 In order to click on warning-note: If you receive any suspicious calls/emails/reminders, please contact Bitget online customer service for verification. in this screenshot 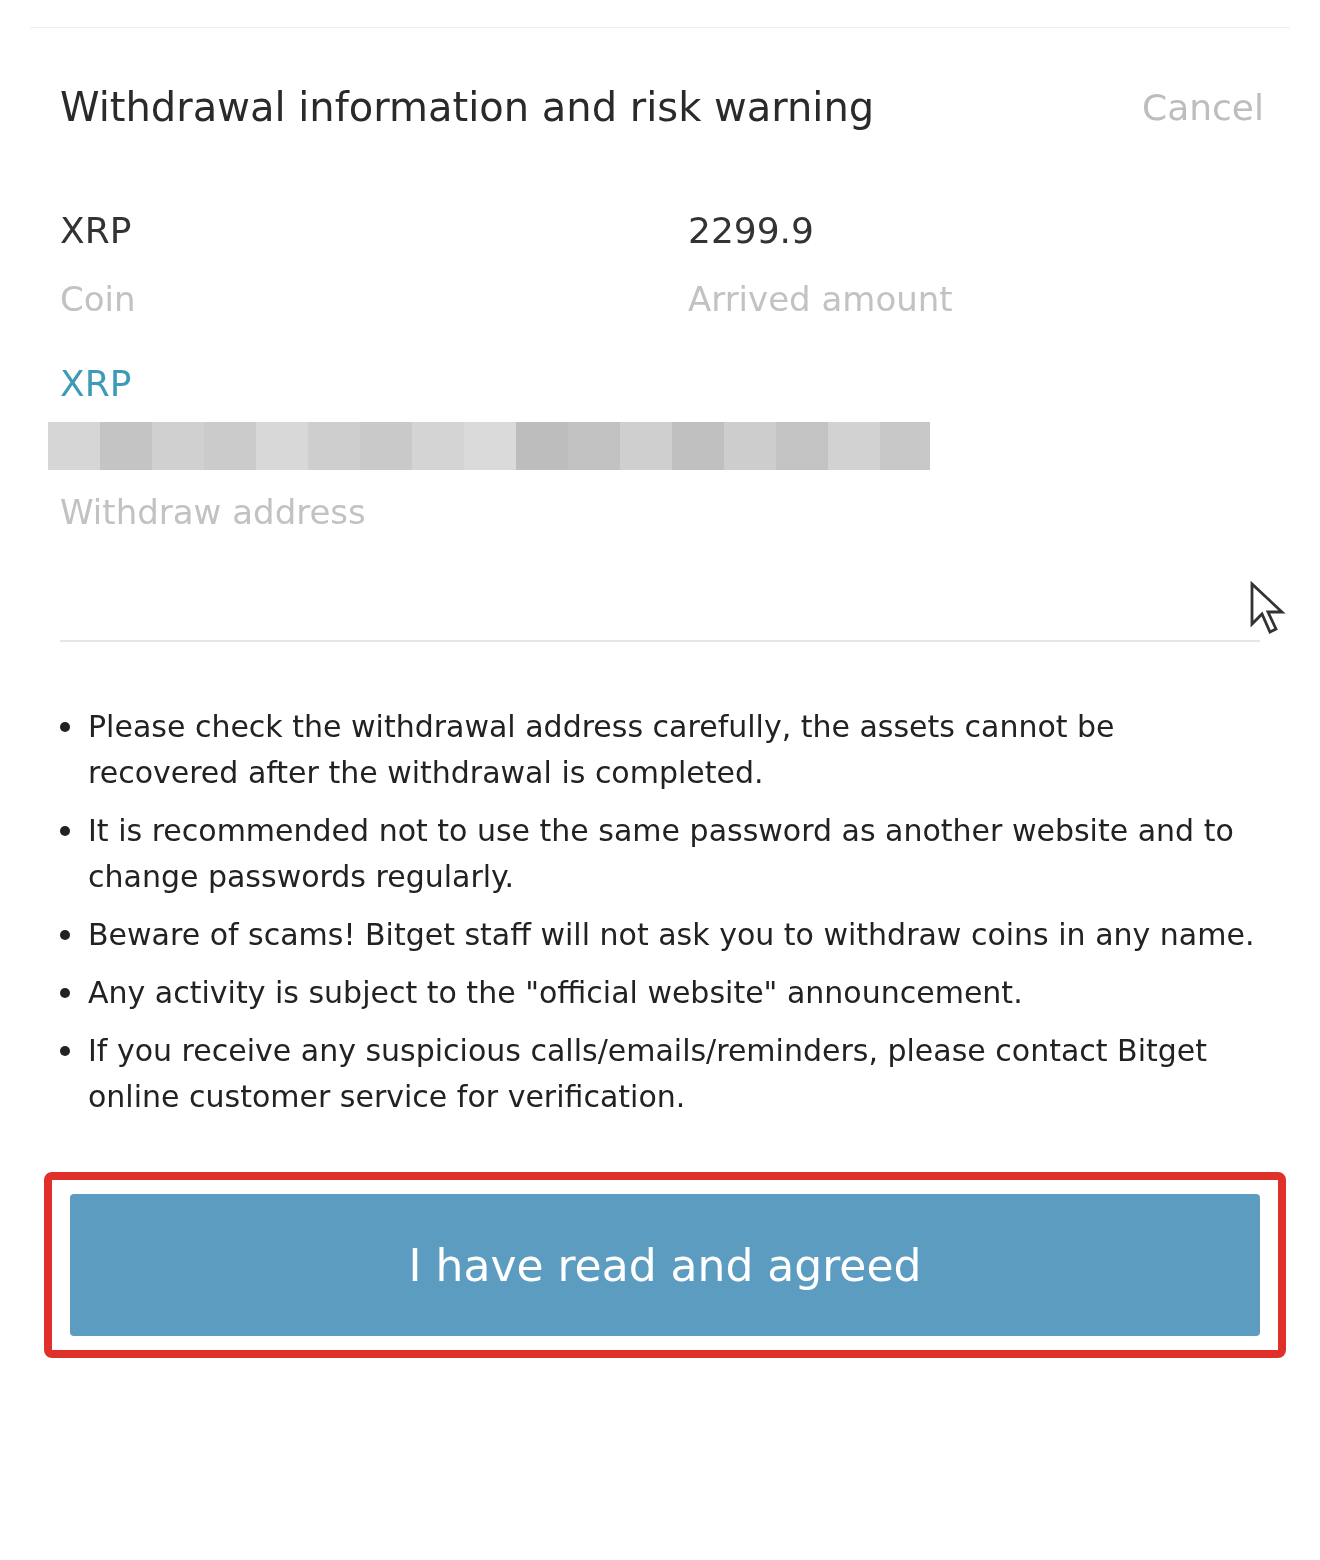, I will do `click(648, 1074)`.